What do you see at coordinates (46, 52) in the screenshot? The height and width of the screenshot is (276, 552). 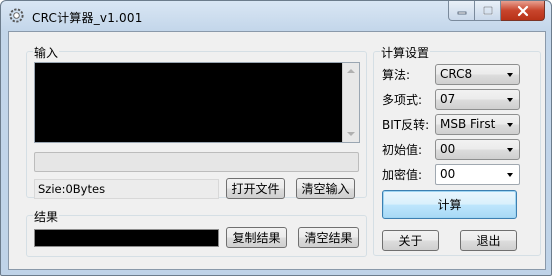 I see `input-group-label: 输入` at bounding box center [46, 52].